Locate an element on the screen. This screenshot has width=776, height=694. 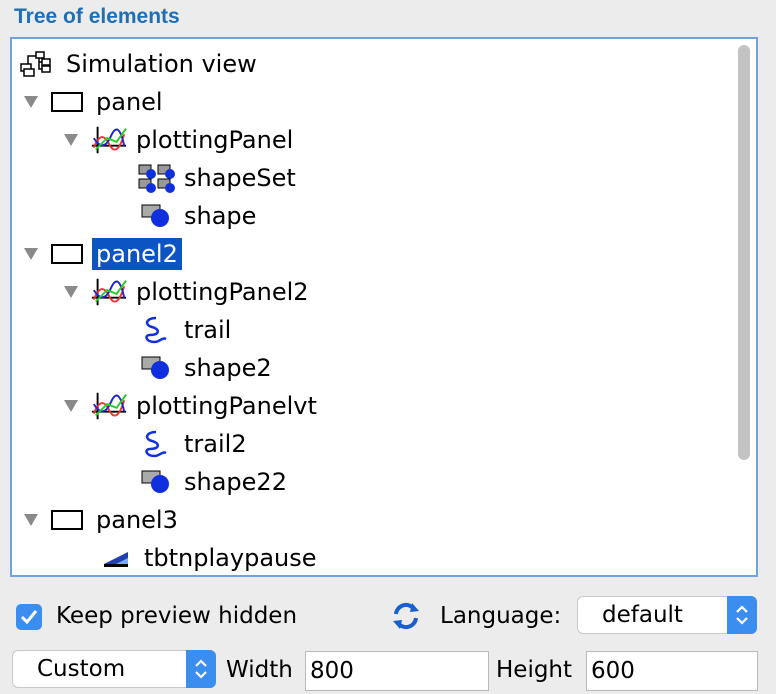
tree-item-label: trail is located at coordinates (208, 330).